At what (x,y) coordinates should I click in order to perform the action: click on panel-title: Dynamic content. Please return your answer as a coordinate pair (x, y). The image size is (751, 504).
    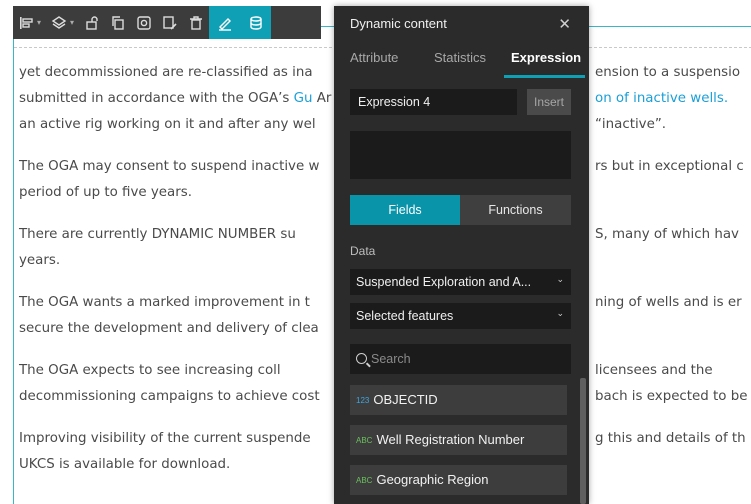
    Looking at the image, I should click on (398, 23).